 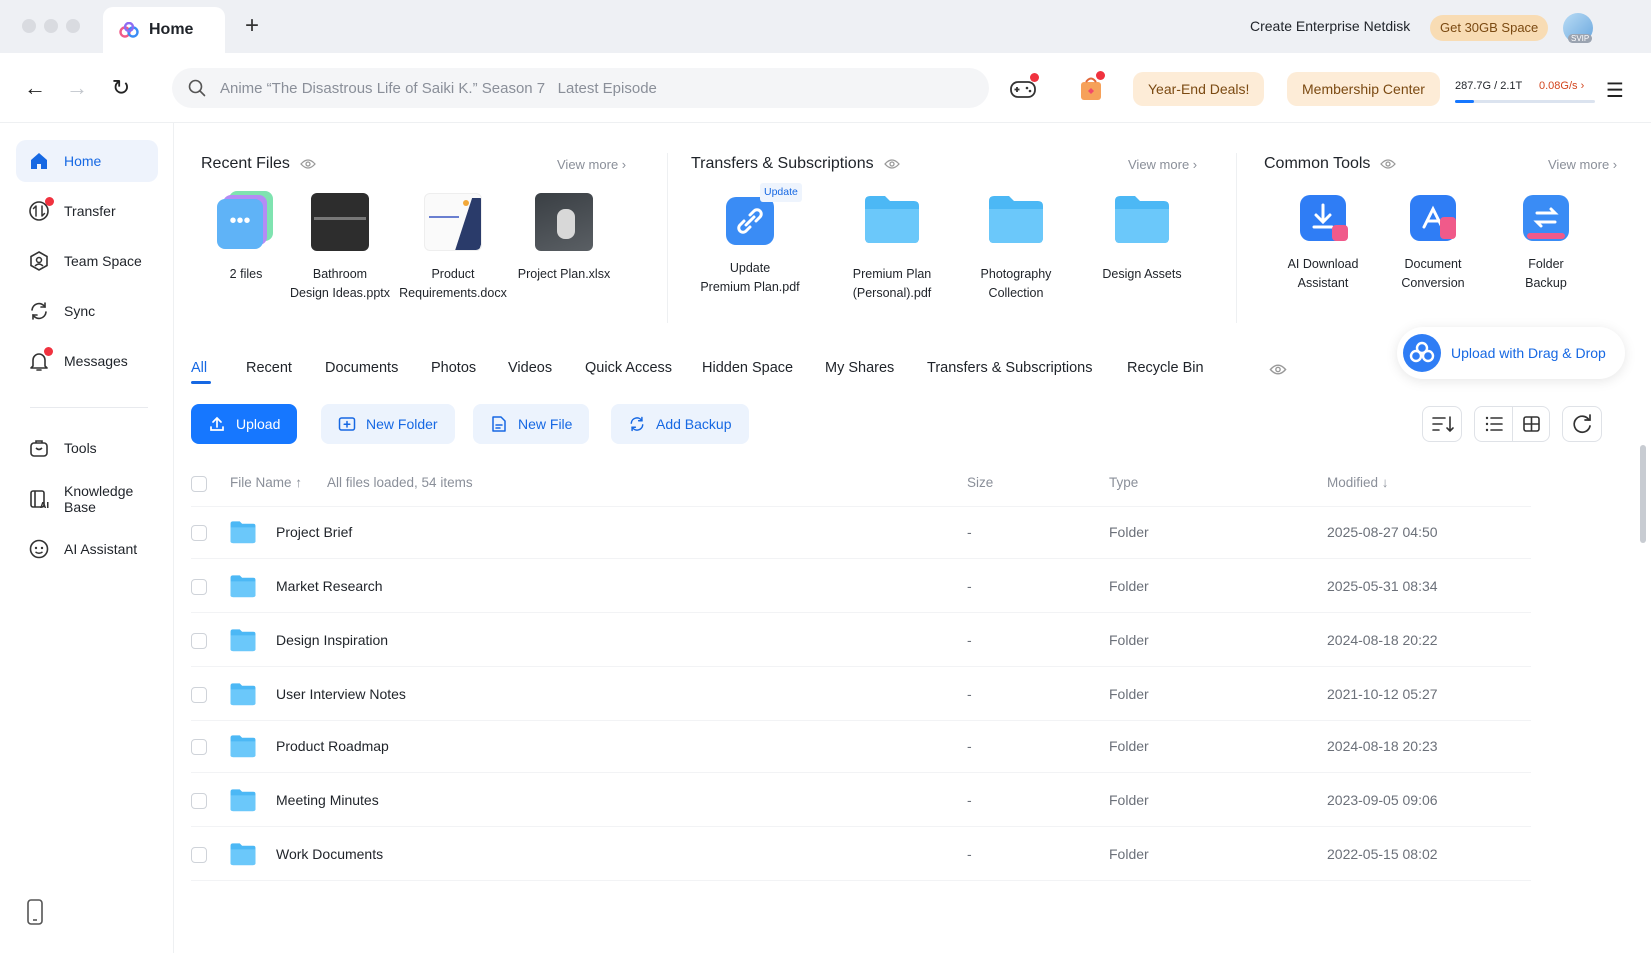 I want to click on table-row: Project Brief - Folder 2025-08-27 04:50, so click(x=861, y=533).